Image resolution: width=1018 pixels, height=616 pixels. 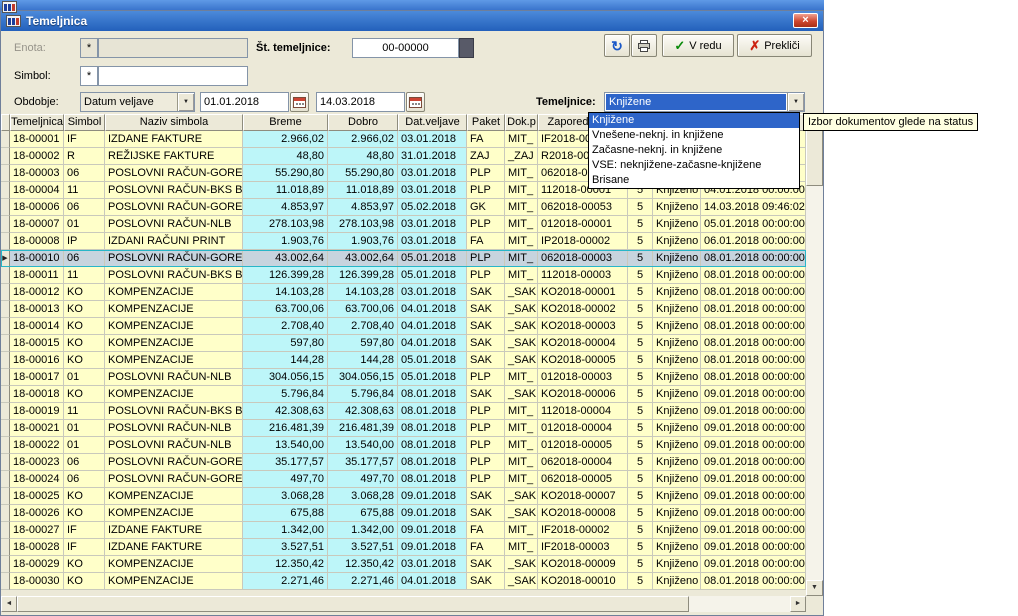 What do you see at coordinates (814, 355) in the screenshot?
I see `vertical-scrollbar: ▲ ▼` at bounding box center [814, 355].